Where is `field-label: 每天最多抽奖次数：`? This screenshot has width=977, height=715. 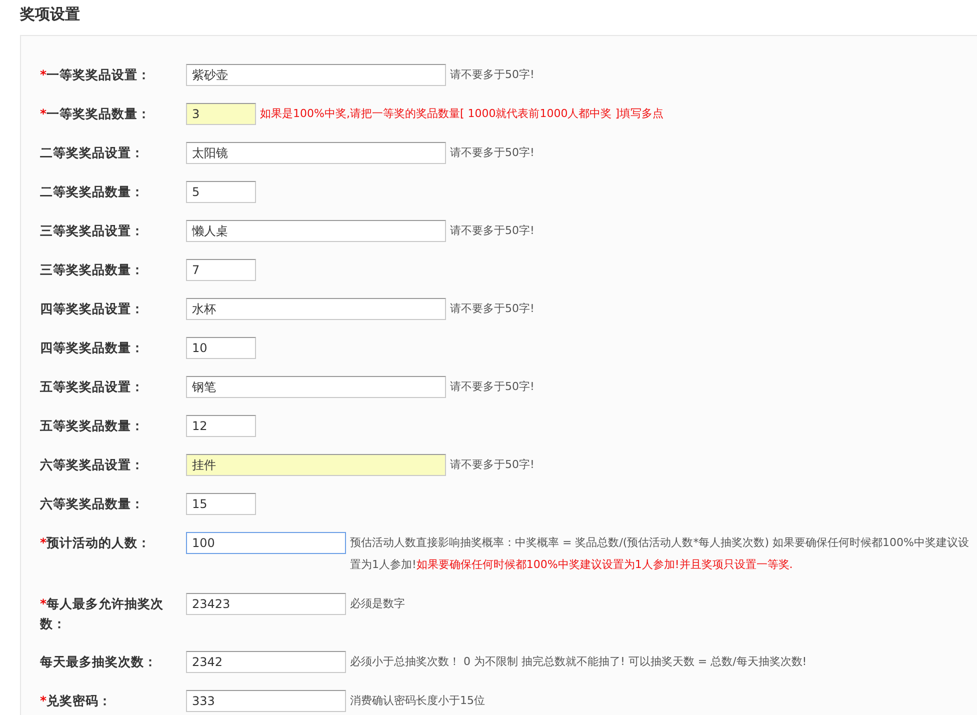
field-label: 每天最多抽奖次数： is located at coordinates (99, 662).